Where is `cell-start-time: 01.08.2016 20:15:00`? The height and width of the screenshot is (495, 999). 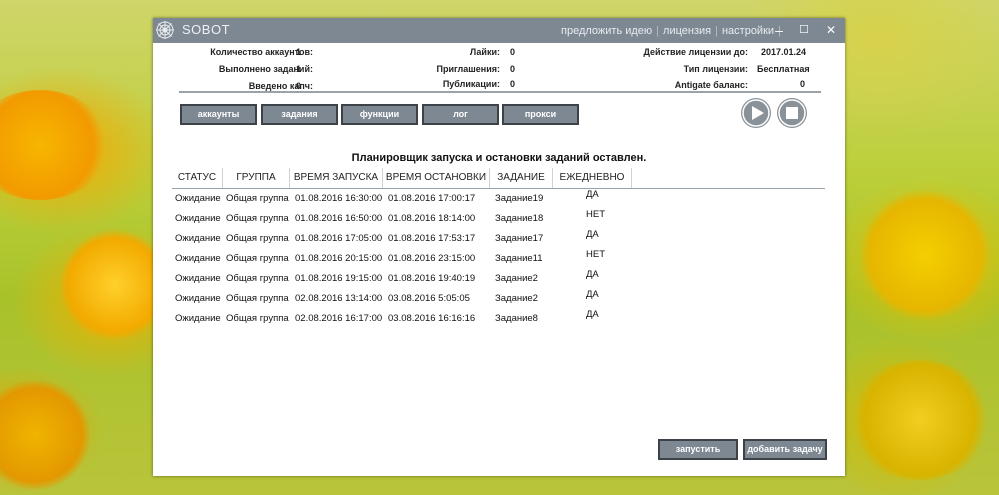
cell-start-time: 01.08.2016 20:15:00 is located at coordinates (339, 258).